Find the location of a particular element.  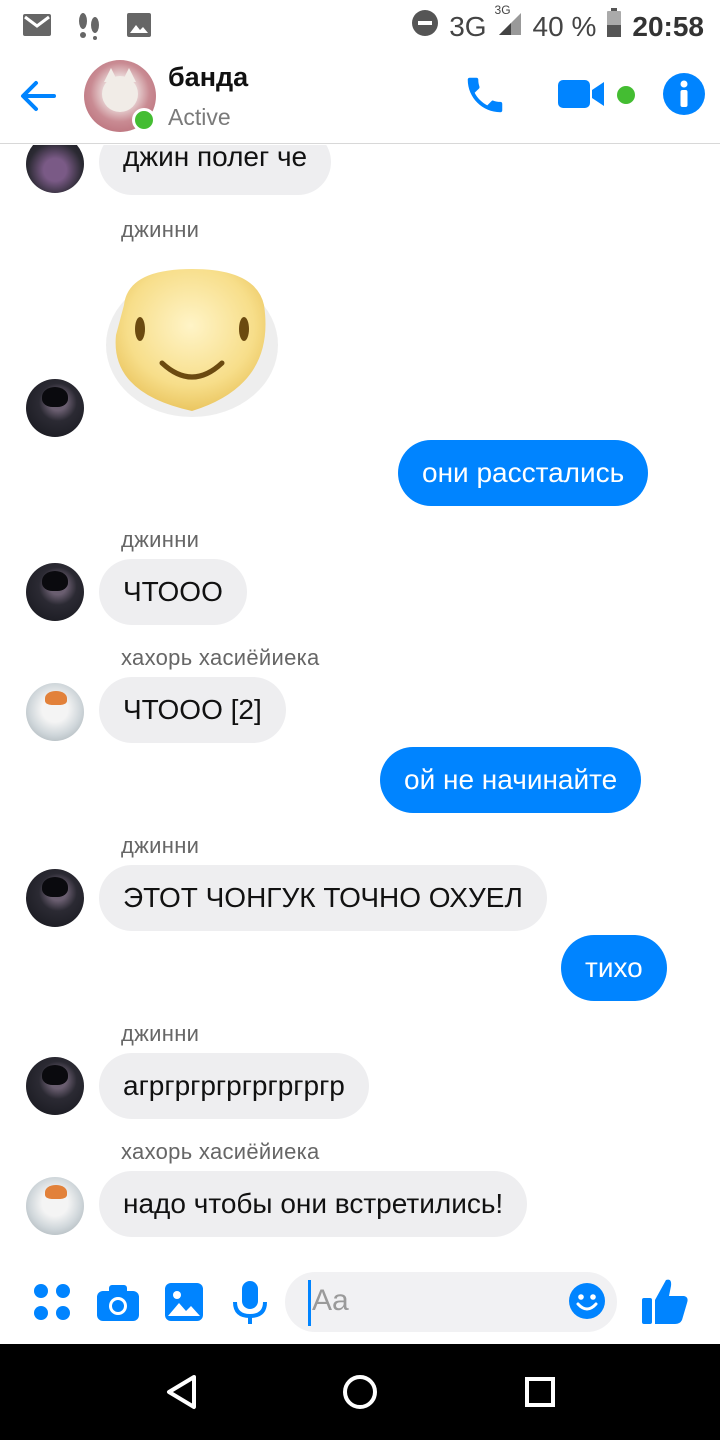

gallery-icon is located at coordinates (184, 1304).